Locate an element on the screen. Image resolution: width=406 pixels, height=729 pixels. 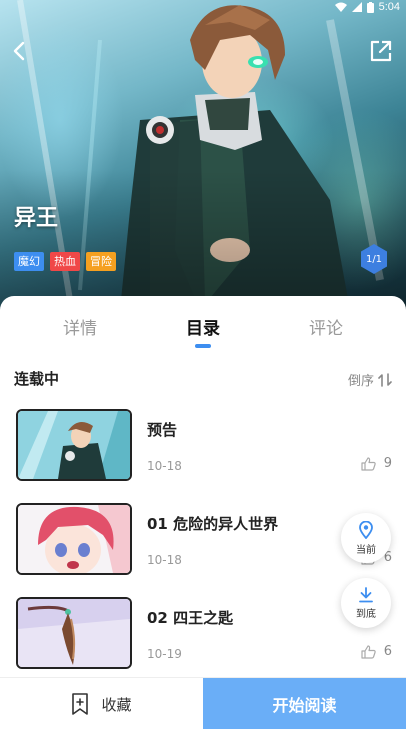
like-count: 6 is located at coordinates (387, 651).